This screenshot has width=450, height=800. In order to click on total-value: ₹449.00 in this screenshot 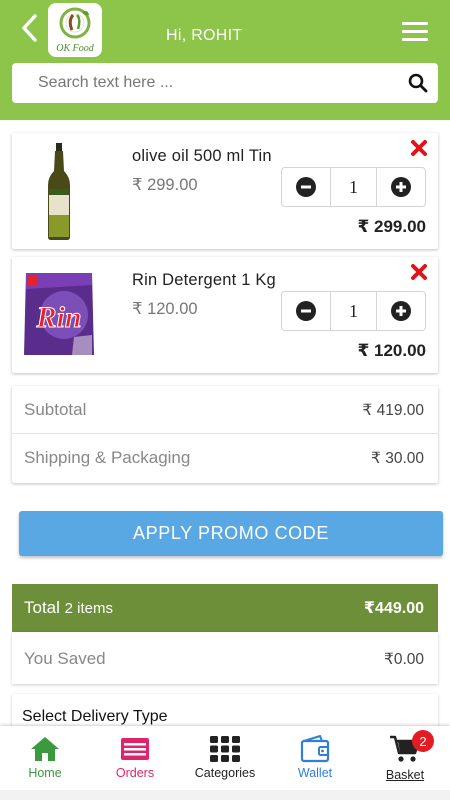, I will do `click(393, 608)`.